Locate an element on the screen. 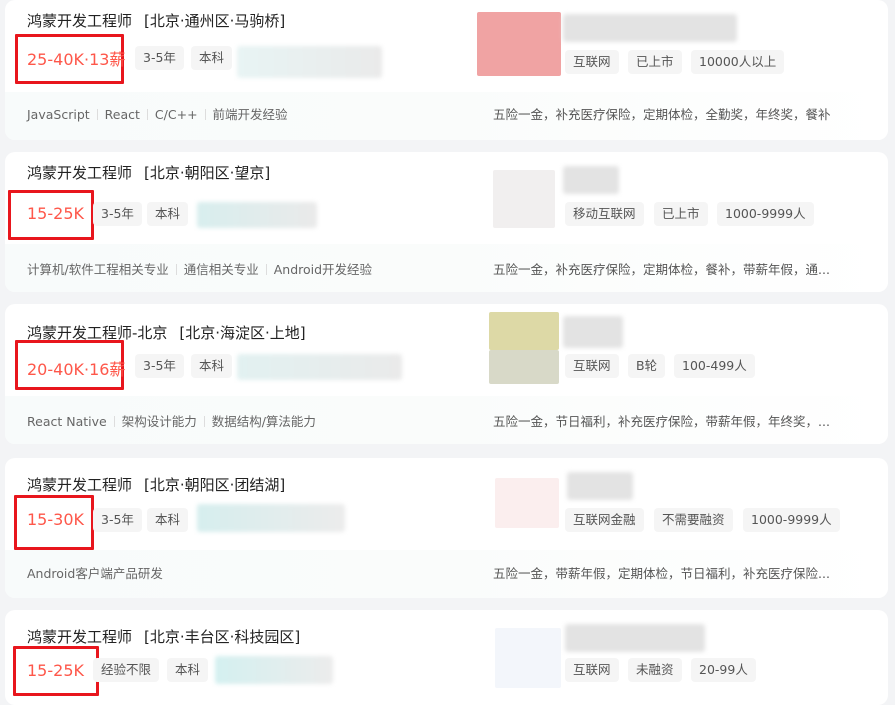 Image resolution: width=895 pixels, height=705 pixels. skill-tags: 计算机/软件工程相关专业 通信相关专业 Android开发经验 is located at coordinates (199, 268).